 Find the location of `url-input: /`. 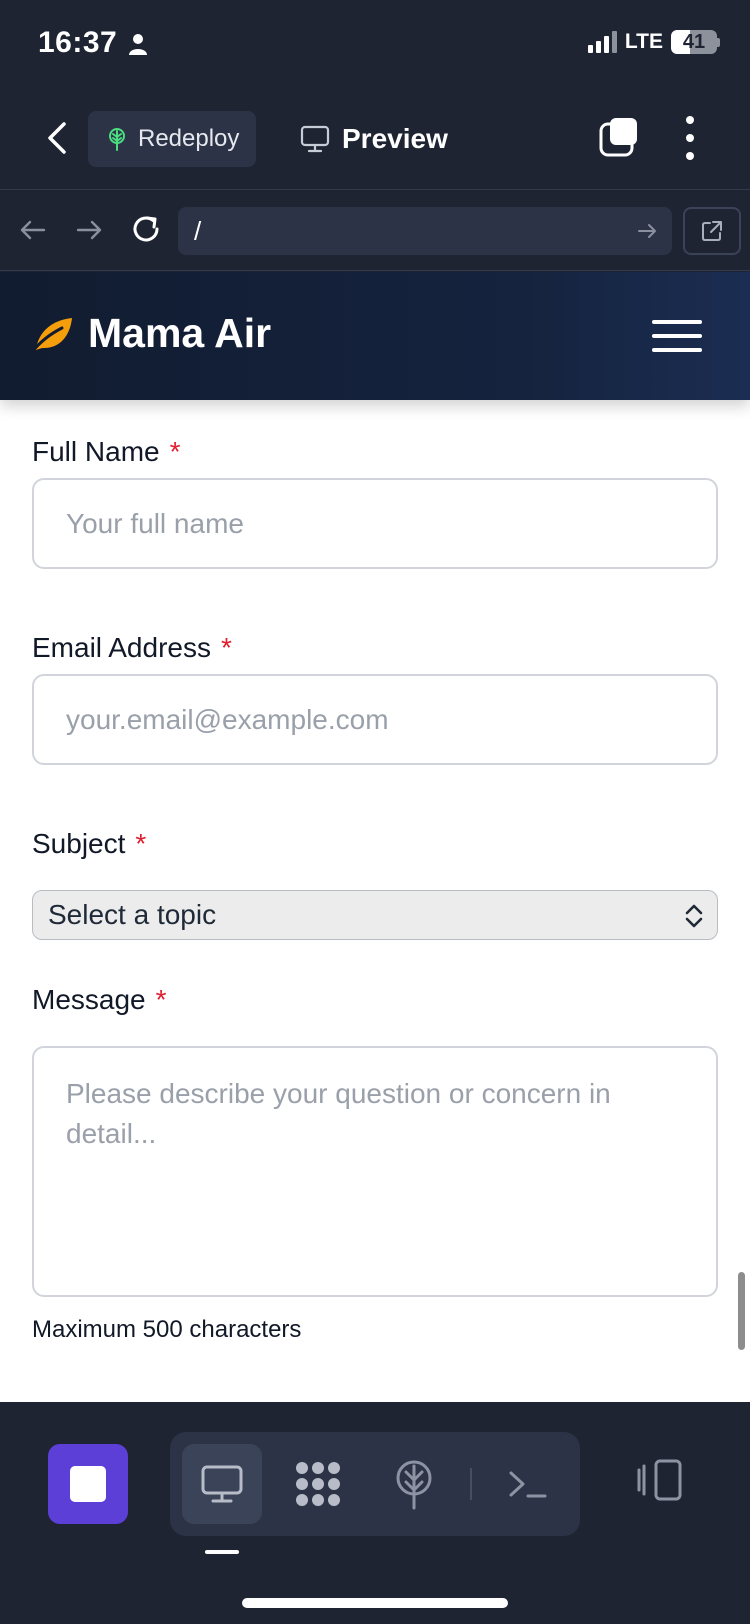

url-input: / is located at coordinates (425, 231).